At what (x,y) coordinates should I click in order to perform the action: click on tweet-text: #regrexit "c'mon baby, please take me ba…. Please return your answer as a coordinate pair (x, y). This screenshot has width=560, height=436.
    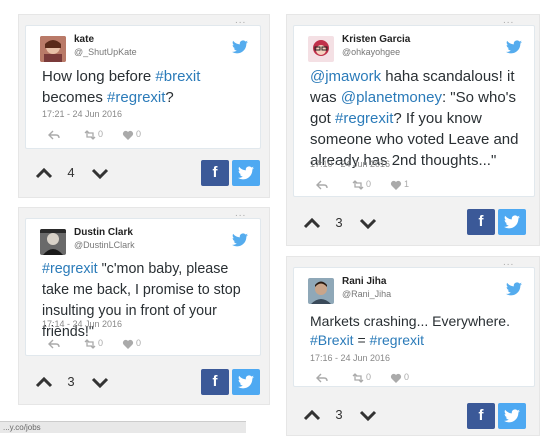
    Looking at the image, I should click on (148, 301).